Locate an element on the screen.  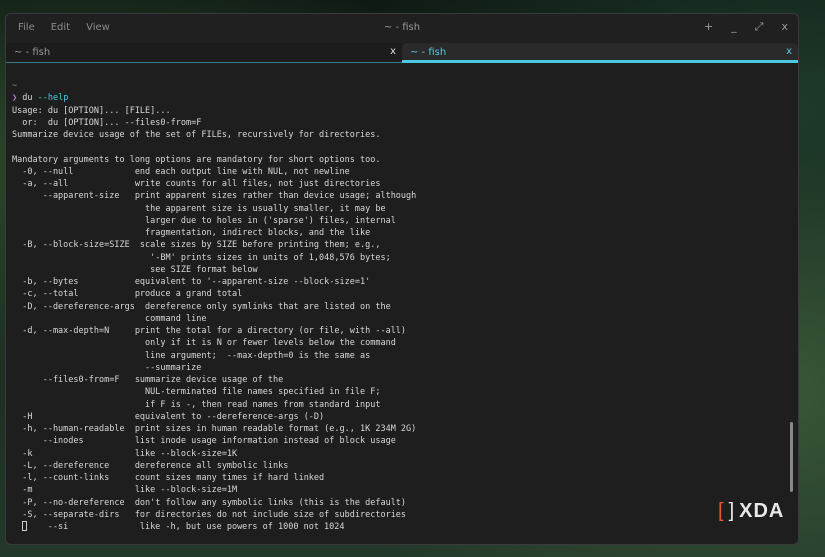
window-title: ~ - fish is located at coordinates (402, 27).